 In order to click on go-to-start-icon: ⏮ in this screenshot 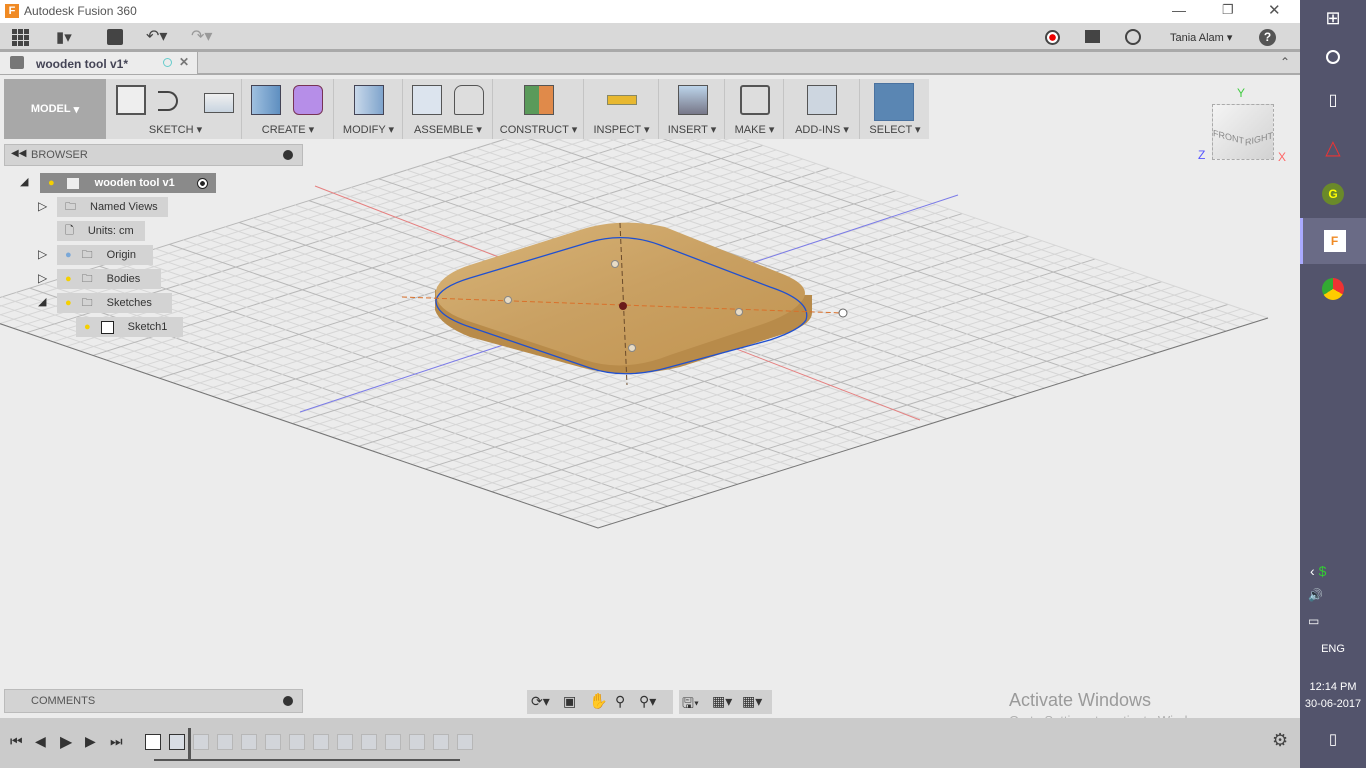, I will do `click(16, 741)`.